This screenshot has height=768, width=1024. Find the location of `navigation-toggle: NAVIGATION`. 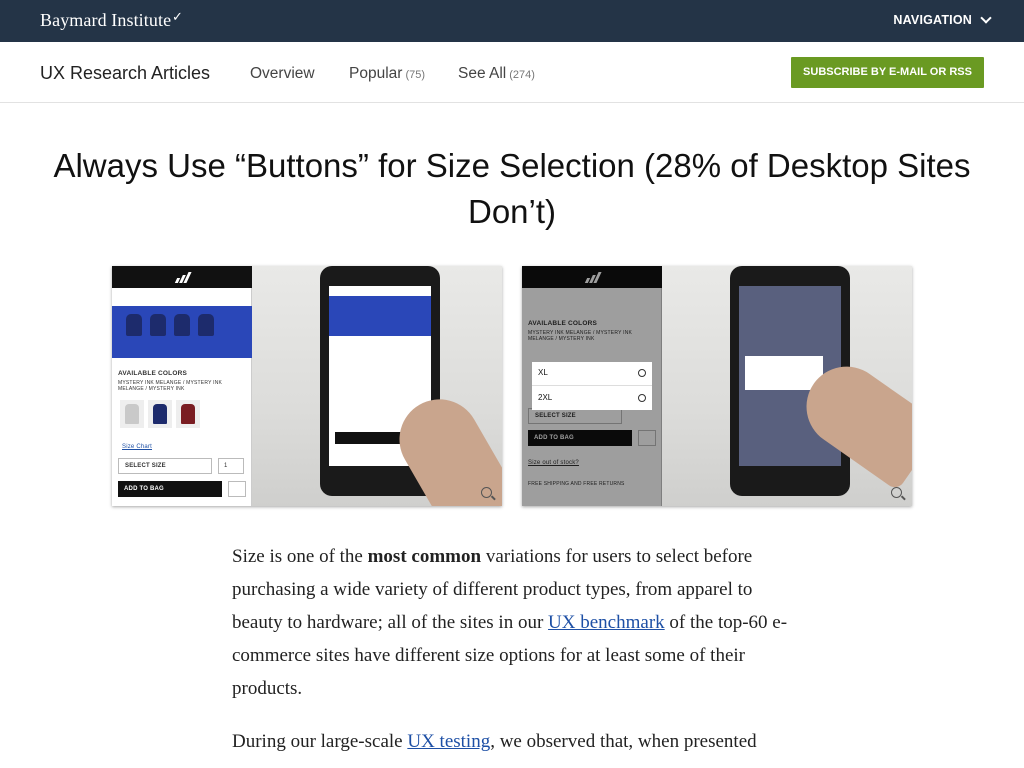

navigation-toggle: NAVIGATION is located at coordinates (942, 19).